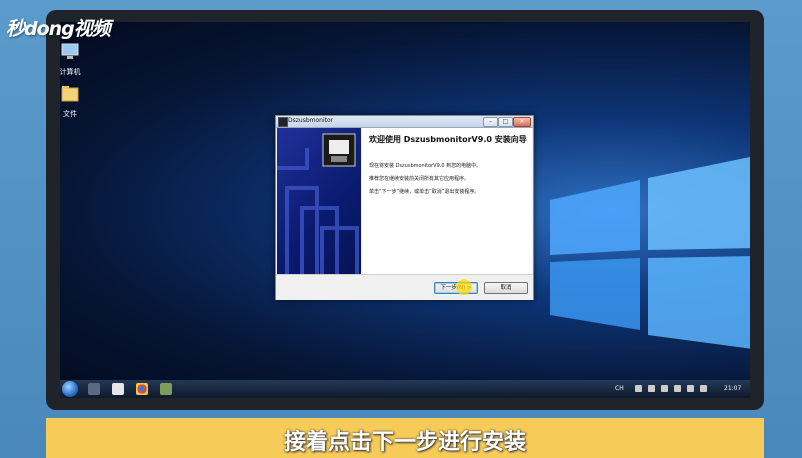  What do you see at coordinates (506, 288) in the screenshot?
I see `cancel-button: 取消` at bounding box center [506, 288].